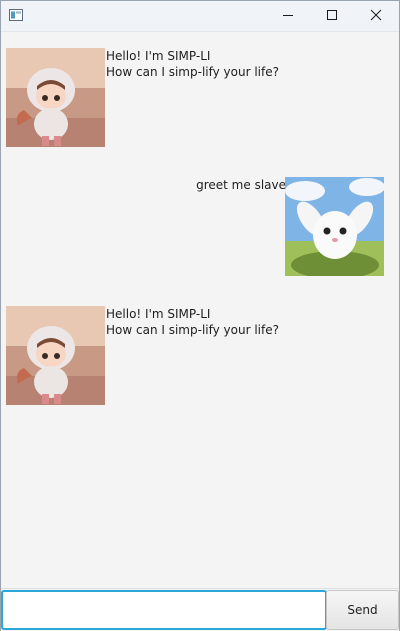 This screenshot has height=631, width=400. I want to click on maximize-button, so click(332, 16).